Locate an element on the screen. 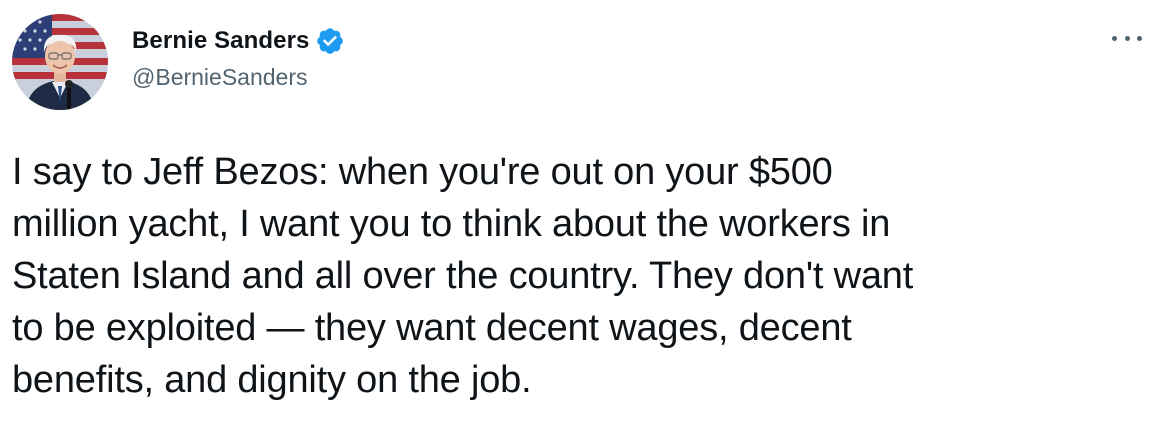 The width and height of the screenshot is (1174, 441). author-display-name: Bernie Sanders is located at coordinates (220, 41).